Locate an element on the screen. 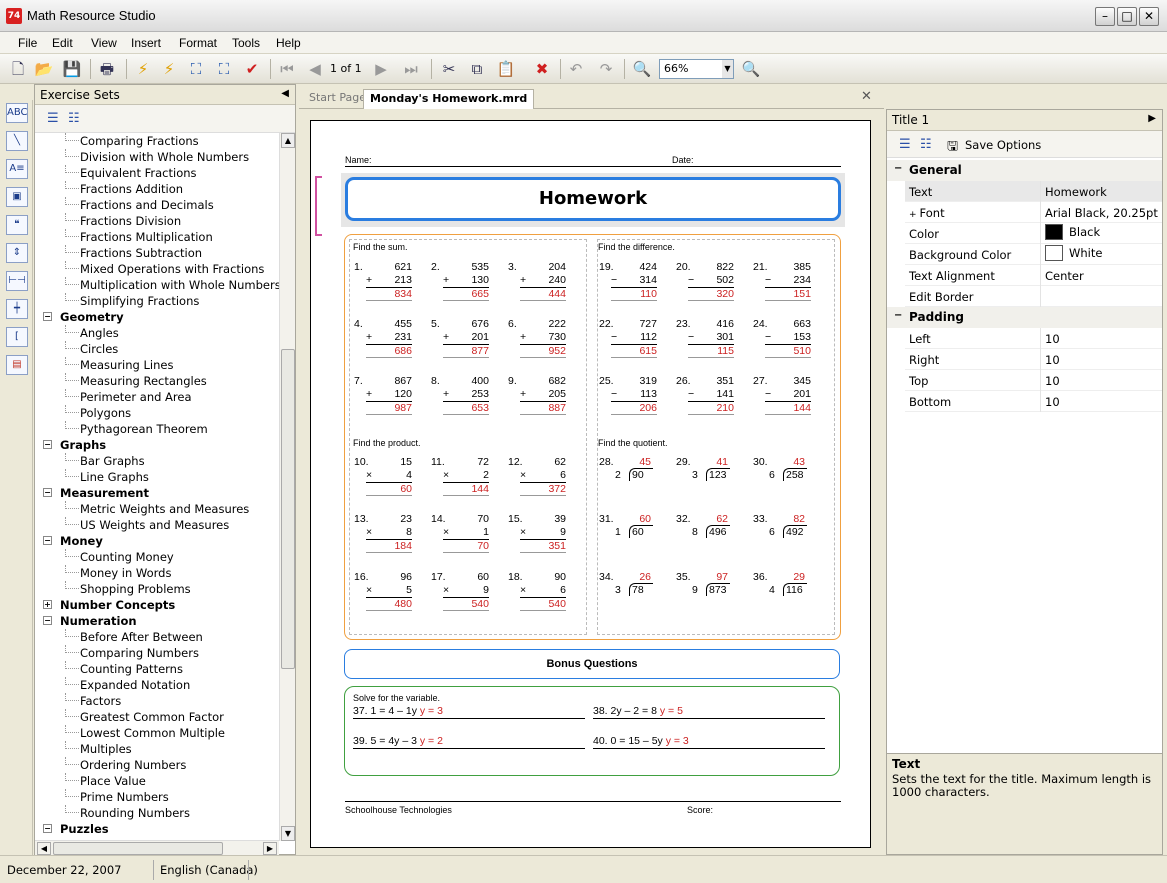  tree-vertical-scrollbar: ▲ ▼ is located at coordinates (287, 487).